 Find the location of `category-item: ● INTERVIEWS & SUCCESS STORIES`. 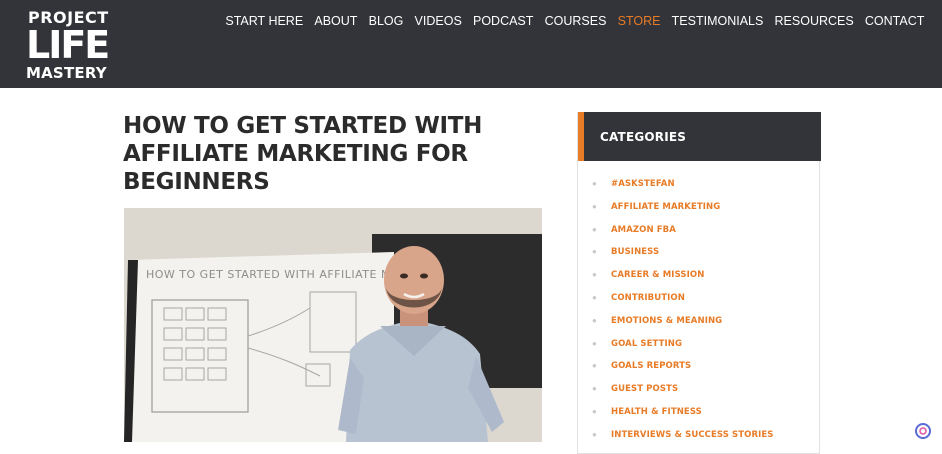

category-item: ● INTERVIEWS & SUCCESS STORIES is located at coordinates (683, 441).